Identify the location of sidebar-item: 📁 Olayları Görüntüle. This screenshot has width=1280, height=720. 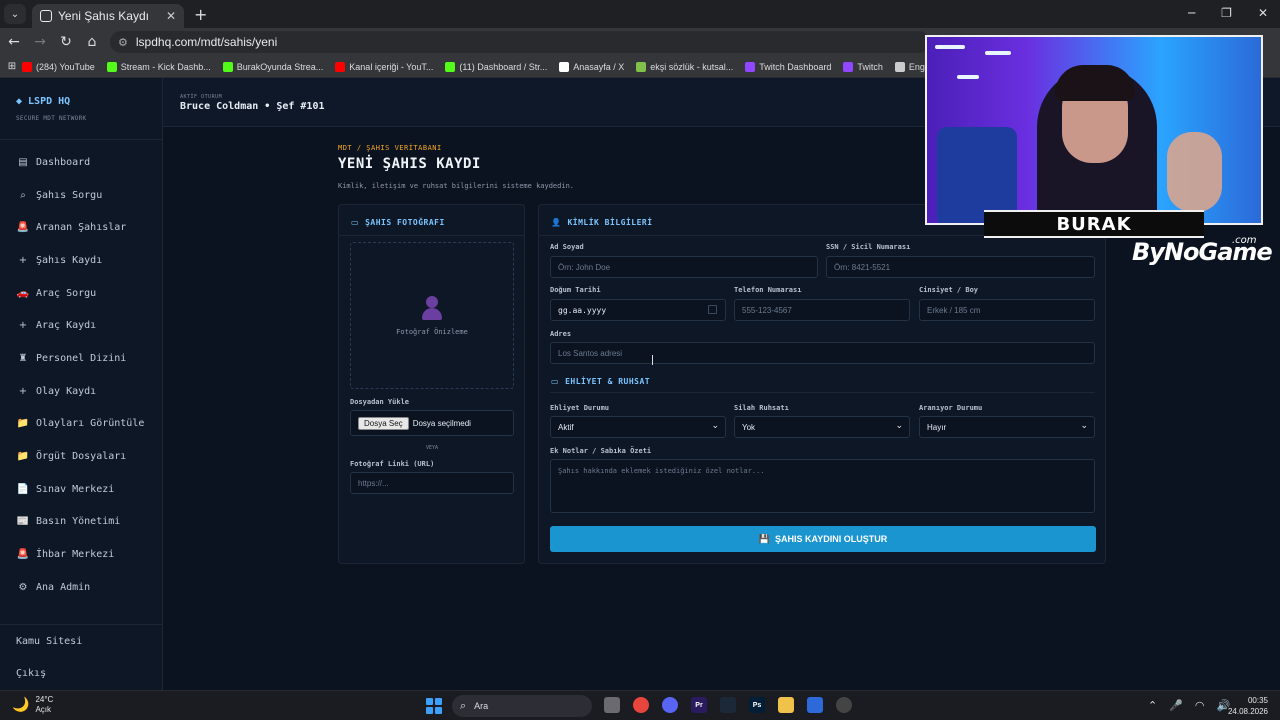
(81, 424).